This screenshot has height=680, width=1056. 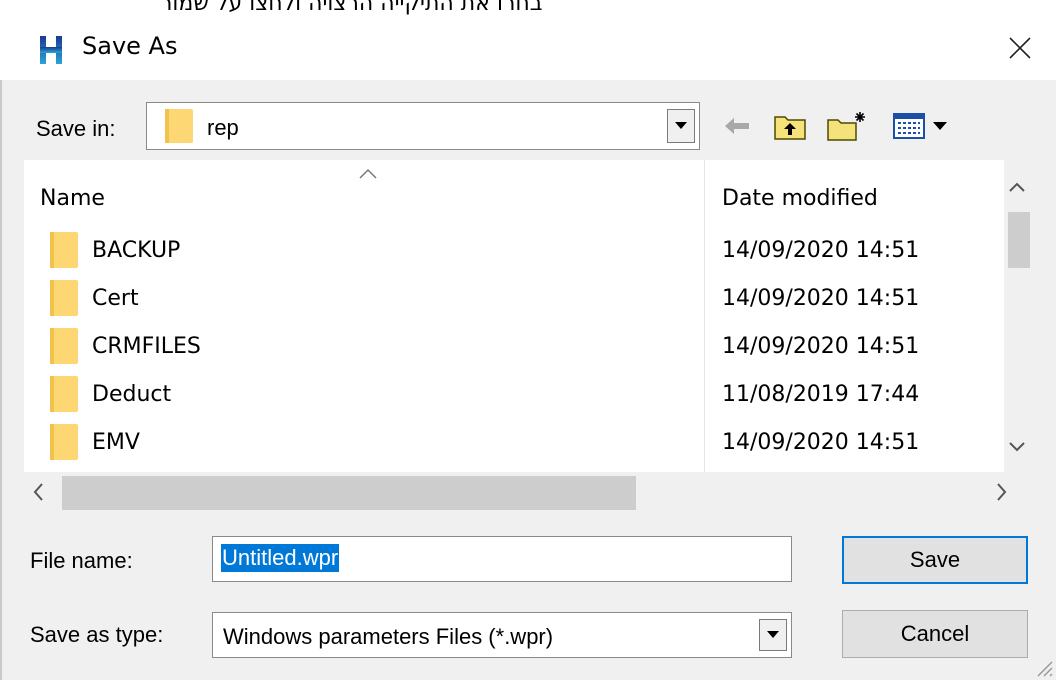 What do you see at coordinates (351, 8) in the screenshot?
I see `background-text: בחרו את התיקייה הרצויה ולחצו על שמור` at bounding box center [351, 8].